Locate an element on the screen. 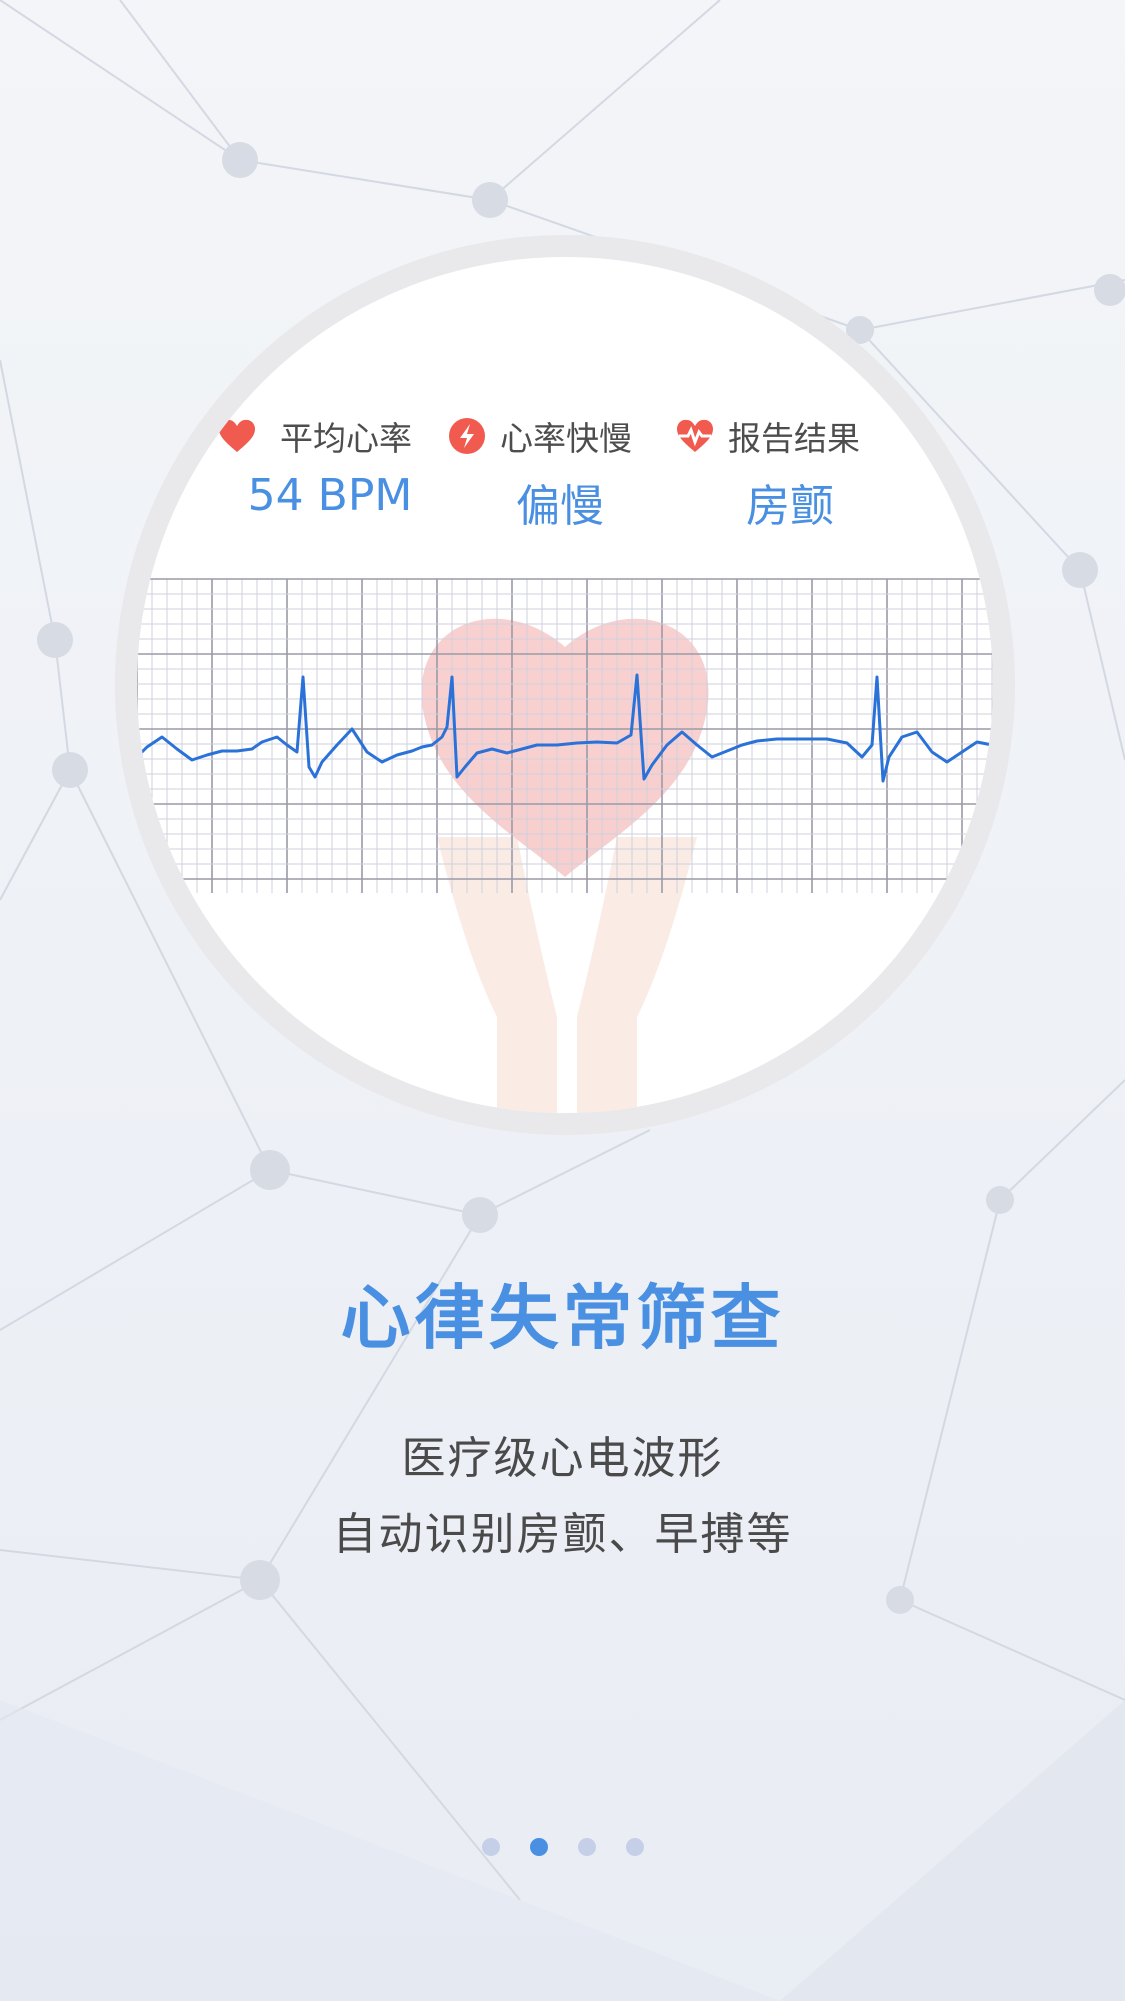 This screenshot has height=2001, width=1125. description-line-2: 自动识别房颤、早搏等 is located at coordinates (562, 1534).